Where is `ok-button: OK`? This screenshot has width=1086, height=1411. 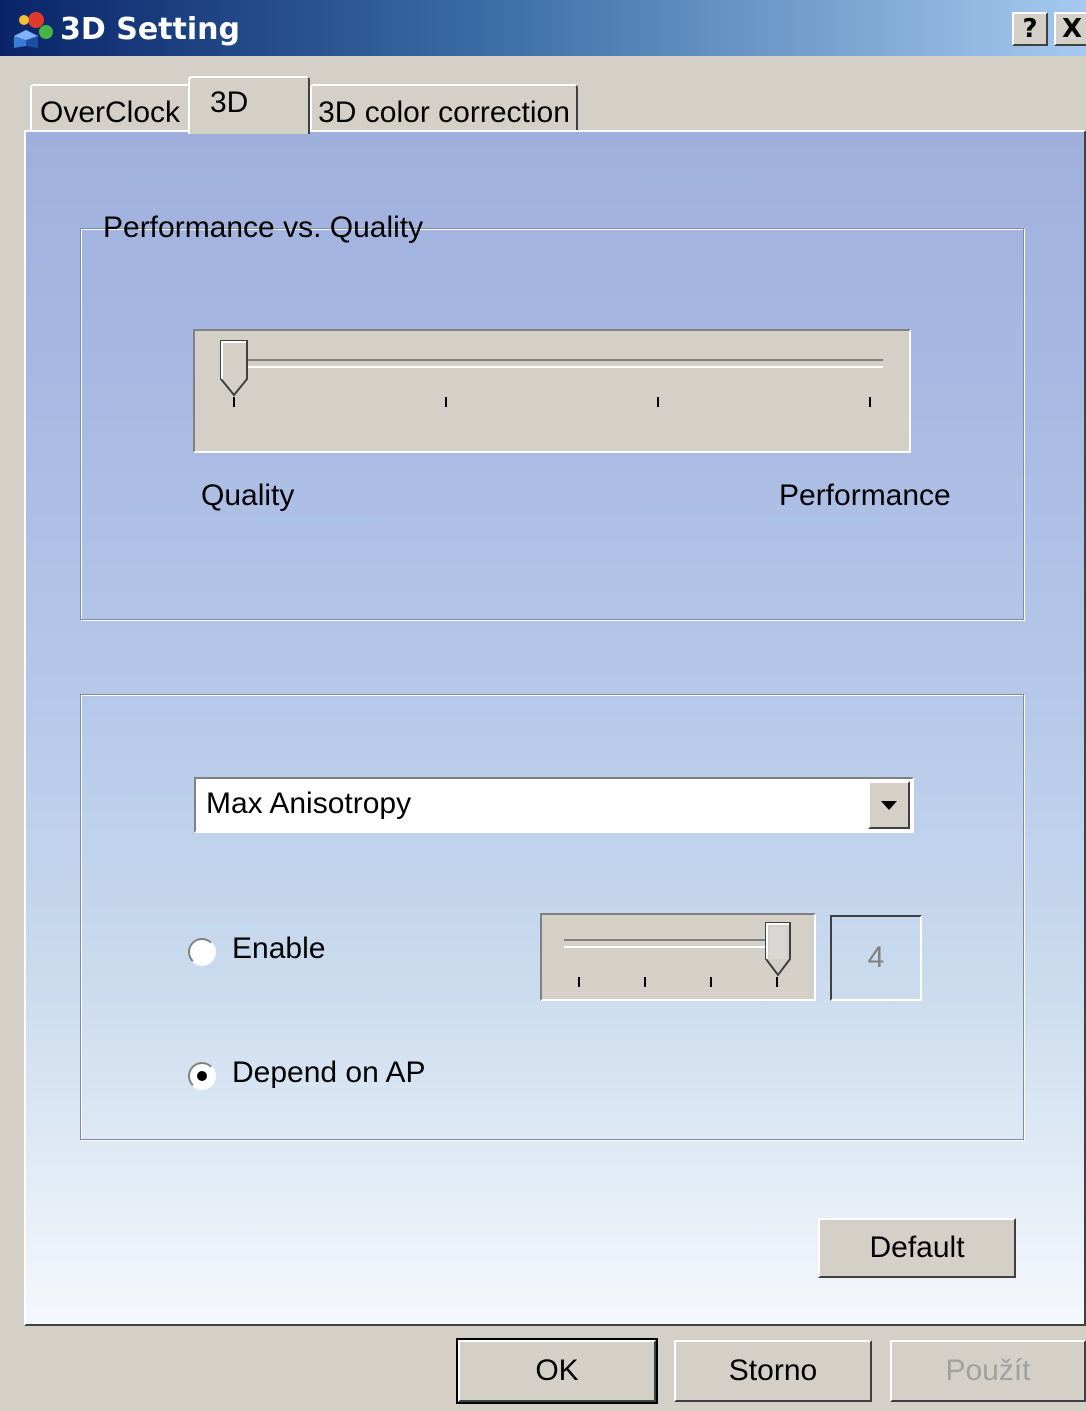
ok-button: OK is located at coordinates (557, 1371).